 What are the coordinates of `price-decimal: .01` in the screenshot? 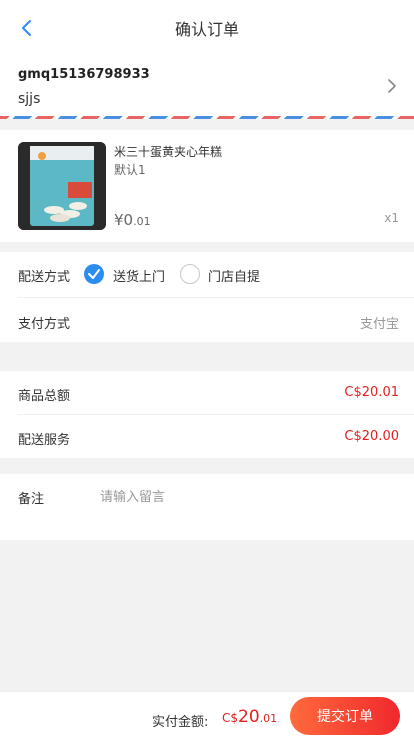 It's located at (142, 221).